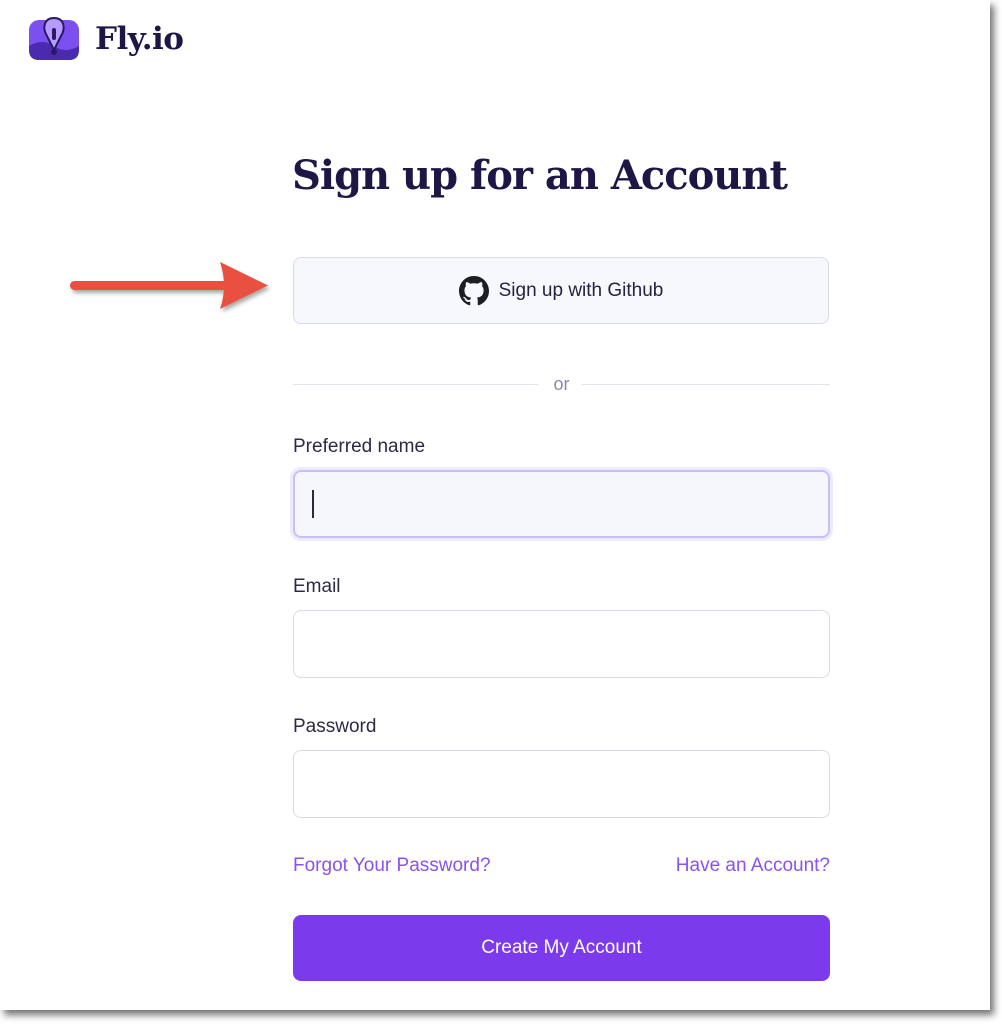 The height and width of the screenshot is (1024, 1002). I want to click on github-signup-button: Sign up with Github, so click(561, 290).